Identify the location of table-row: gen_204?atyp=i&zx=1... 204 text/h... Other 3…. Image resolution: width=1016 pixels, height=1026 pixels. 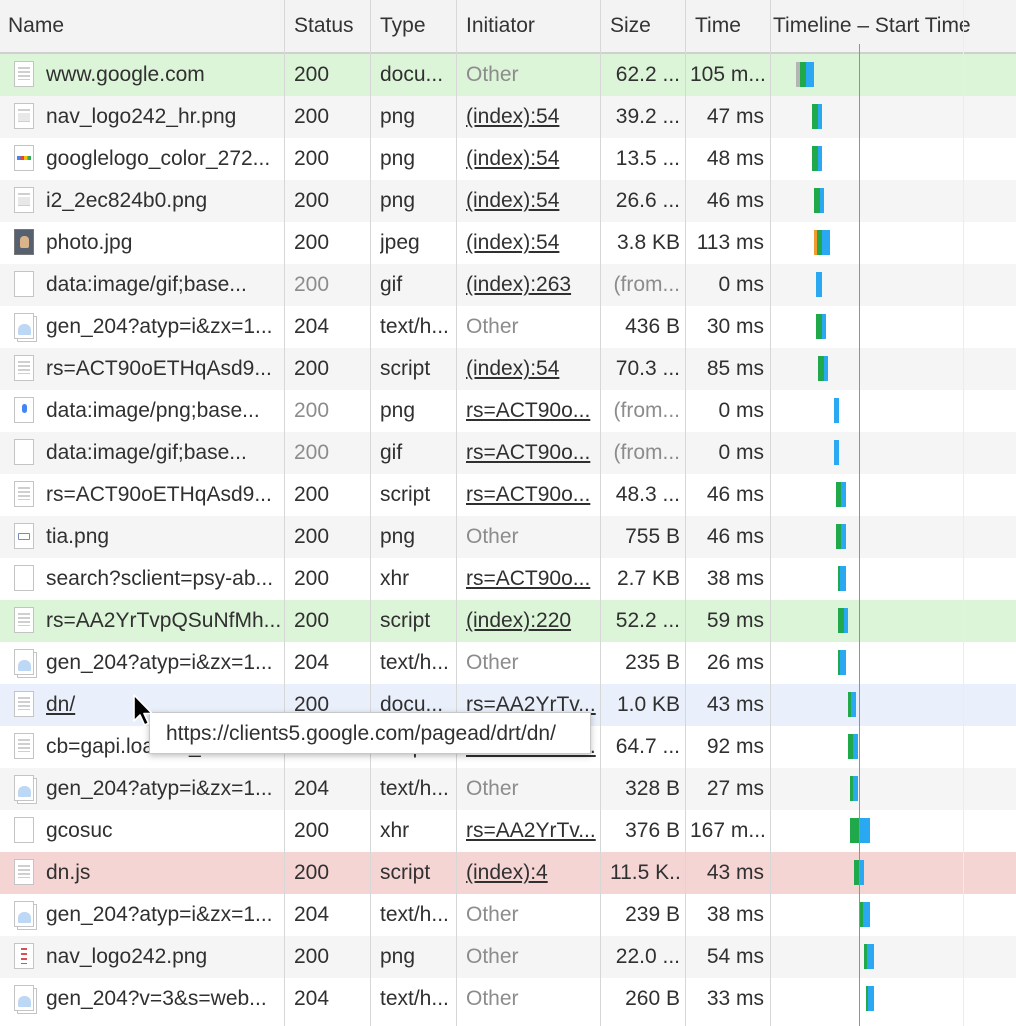
(508, 789).